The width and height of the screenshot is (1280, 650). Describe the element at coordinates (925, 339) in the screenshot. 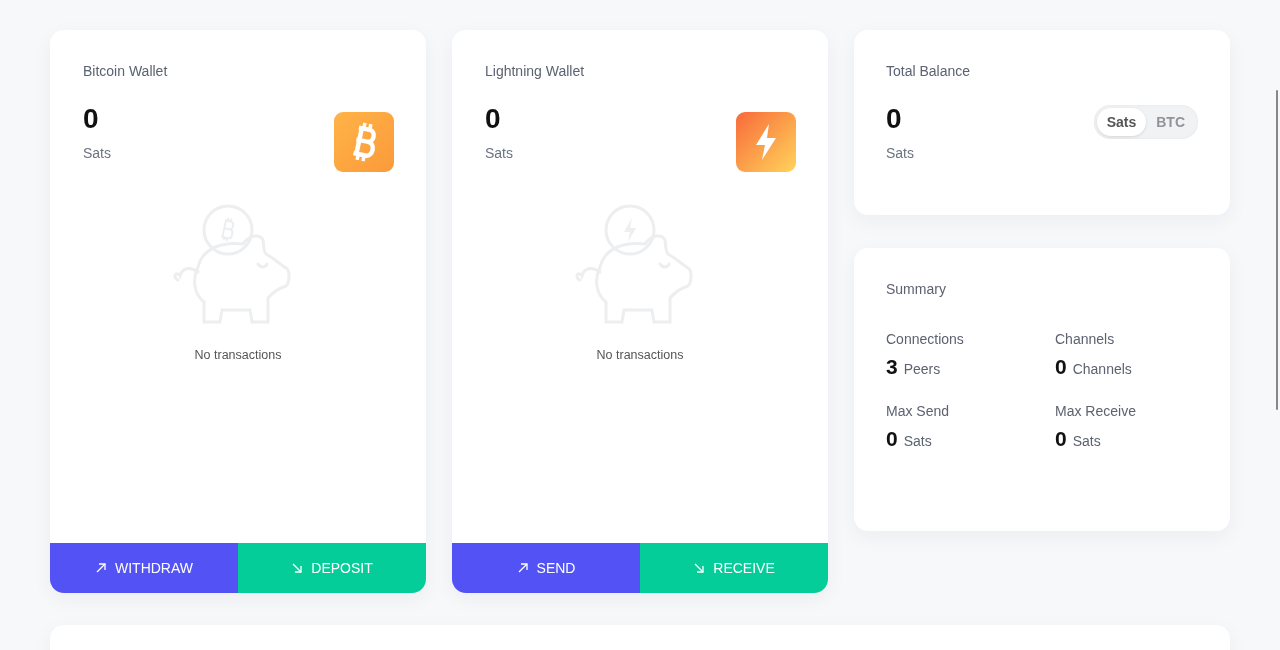

I see `stat-label: Connections` at that location.